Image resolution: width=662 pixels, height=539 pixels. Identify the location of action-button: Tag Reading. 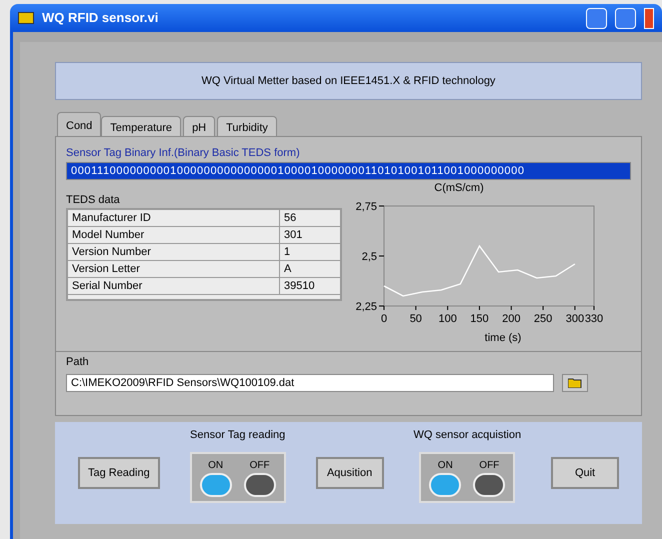
(119, 473).